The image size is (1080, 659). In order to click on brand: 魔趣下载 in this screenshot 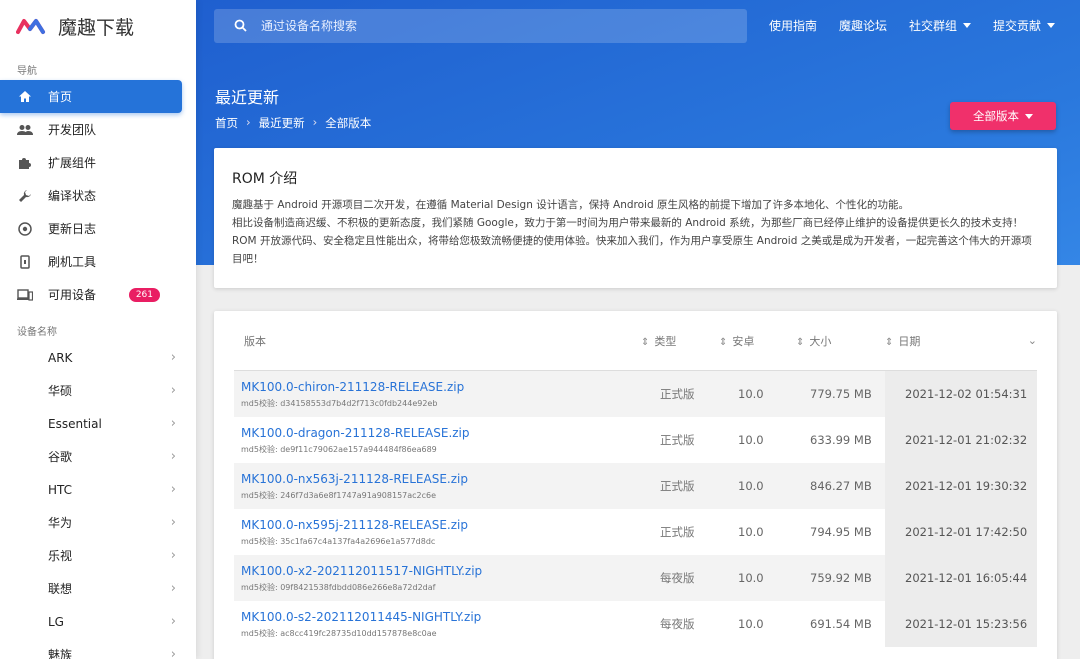, I will do `click(98, 26)`.